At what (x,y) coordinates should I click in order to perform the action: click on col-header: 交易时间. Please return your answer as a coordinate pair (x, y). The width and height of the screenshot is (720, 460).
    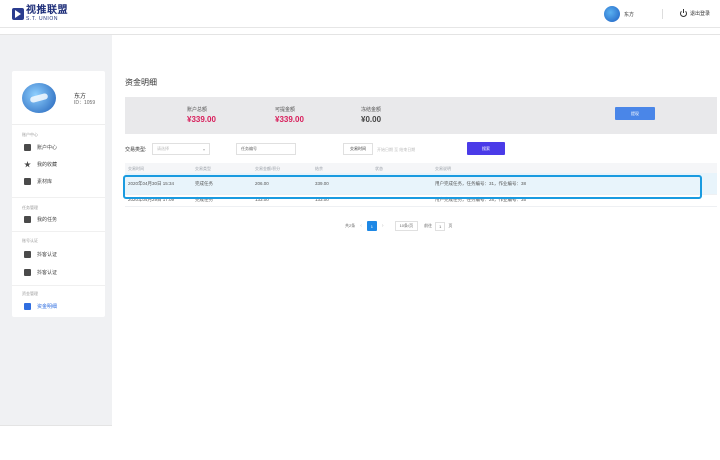
    Looking at the image, I should click on (136, 168).